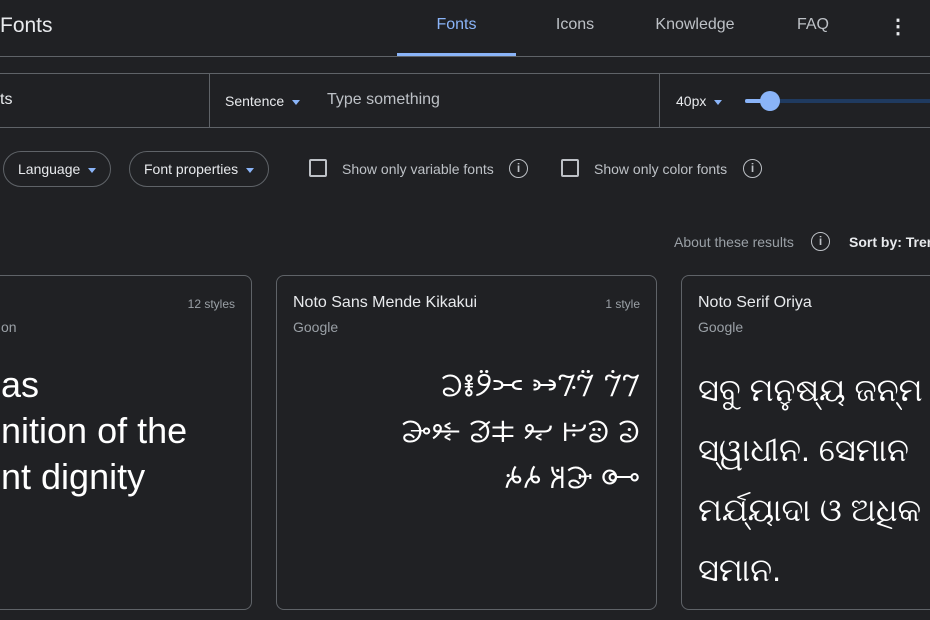  What do you see at coordinates (740, 570) in the screenshot?
I see `sample-line: ସମାନ.` at bounding box center [740, 570].